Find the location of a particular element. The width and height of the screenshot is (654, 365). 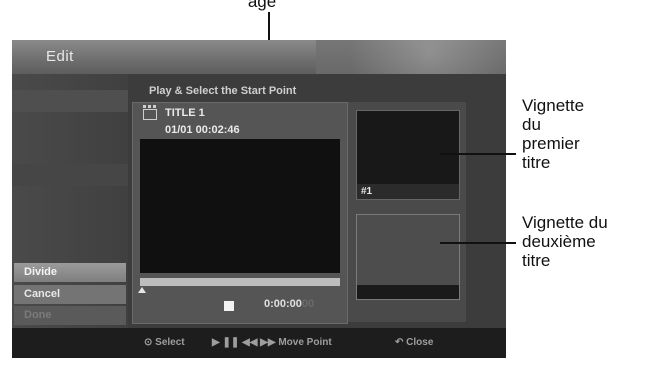

thumbnail-label-strip is located at coordinates (408, 292).